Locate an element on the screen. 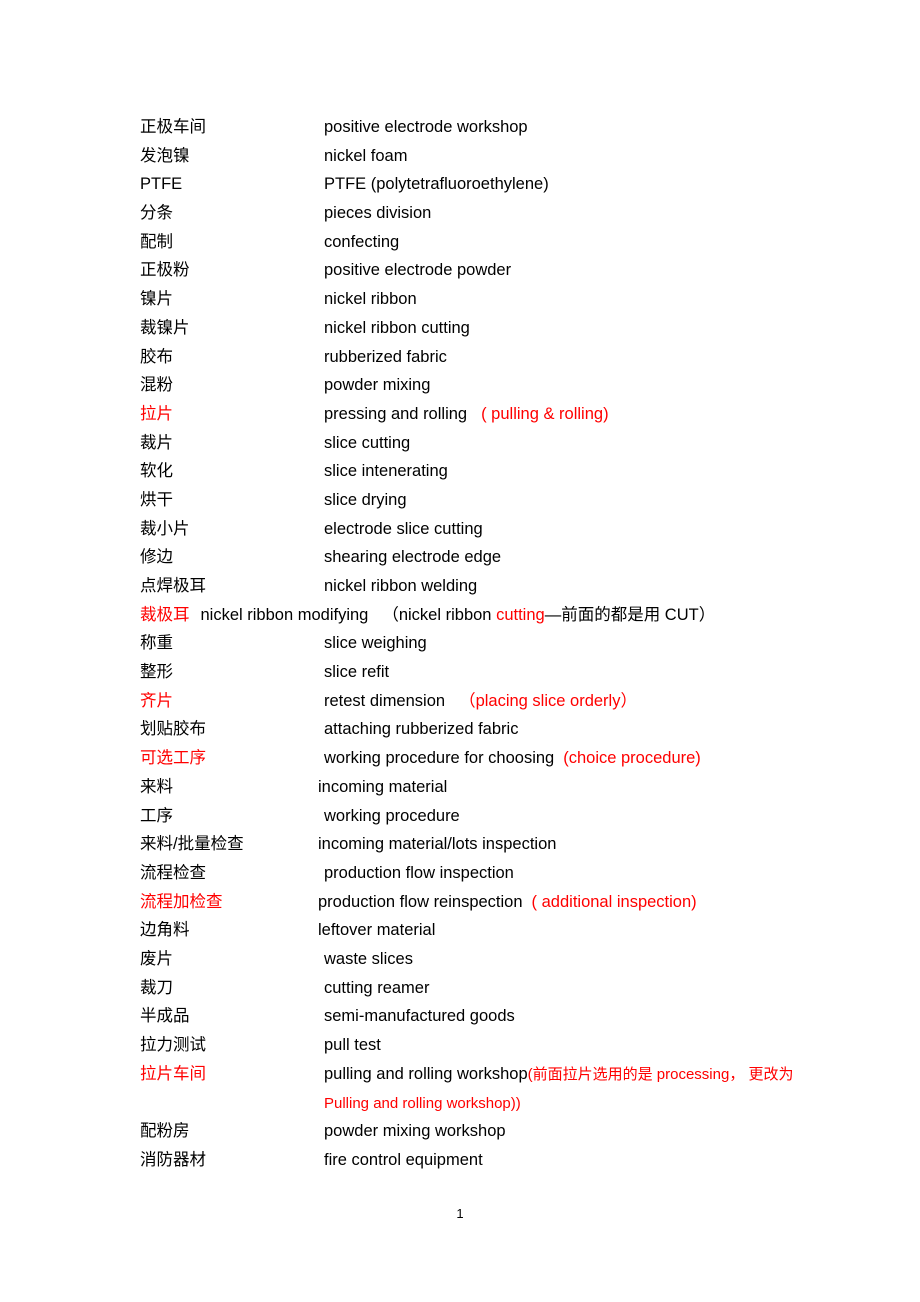  gloss-text: fire control equipment is located at coordinates (403, 1159).